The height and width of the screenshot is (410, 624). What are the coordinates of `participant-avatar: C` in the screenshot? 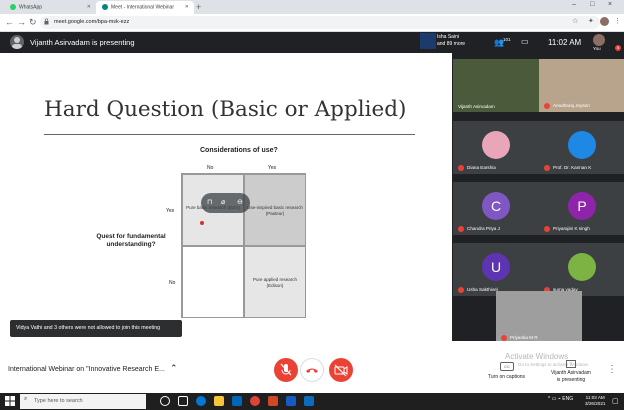 It's located at (496, 206).